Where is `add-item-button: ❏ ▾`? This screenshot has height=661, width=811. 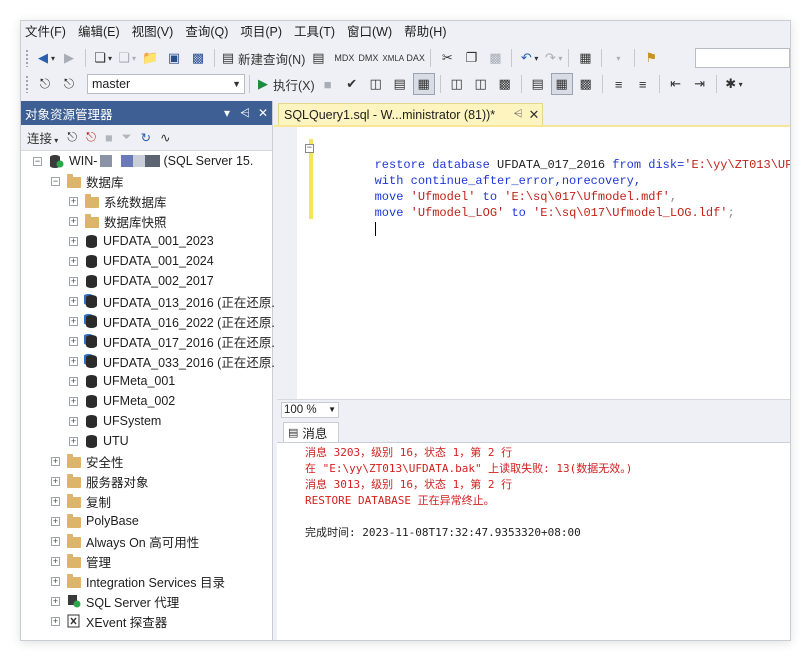 add-item-button: ❏ ▾ is located at coordinates (126, 58).